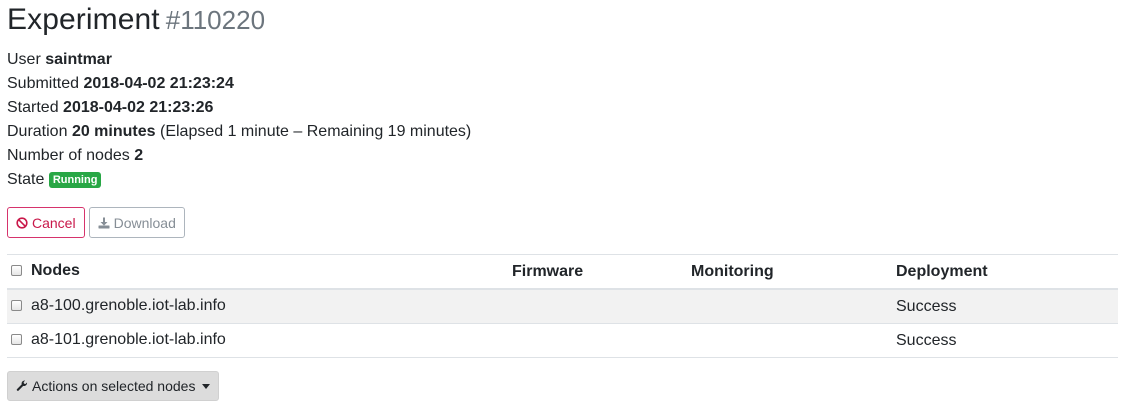  What do you see at coordinates (215, 20) in the screenshot?
I see `experiment-id: #110220` at bounding box center [215, 20].